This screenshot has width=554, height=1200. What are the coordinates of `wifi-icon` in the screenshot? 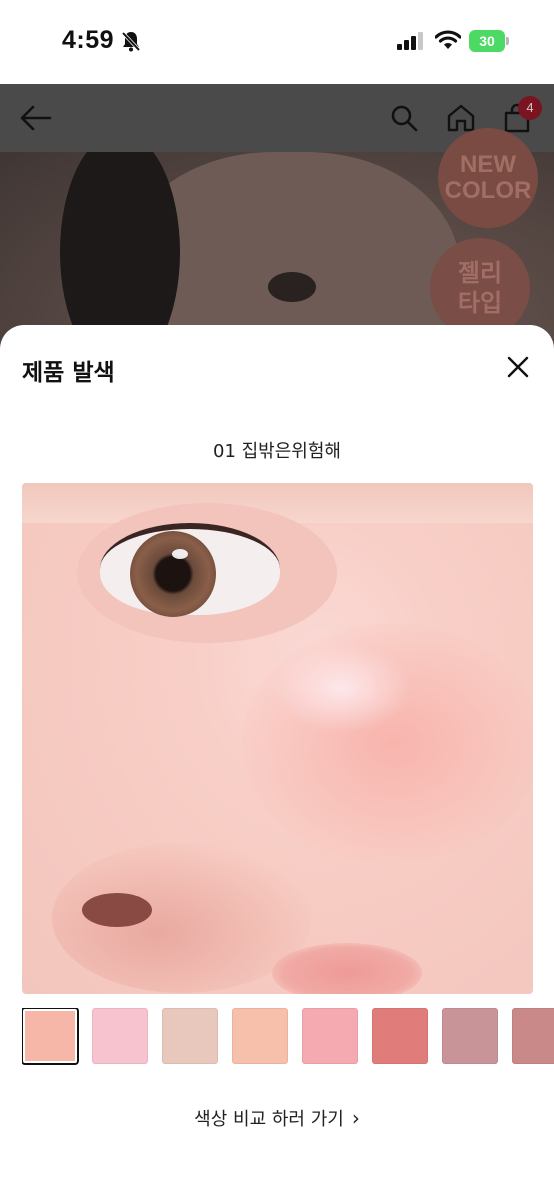 It's located at (448, 42).